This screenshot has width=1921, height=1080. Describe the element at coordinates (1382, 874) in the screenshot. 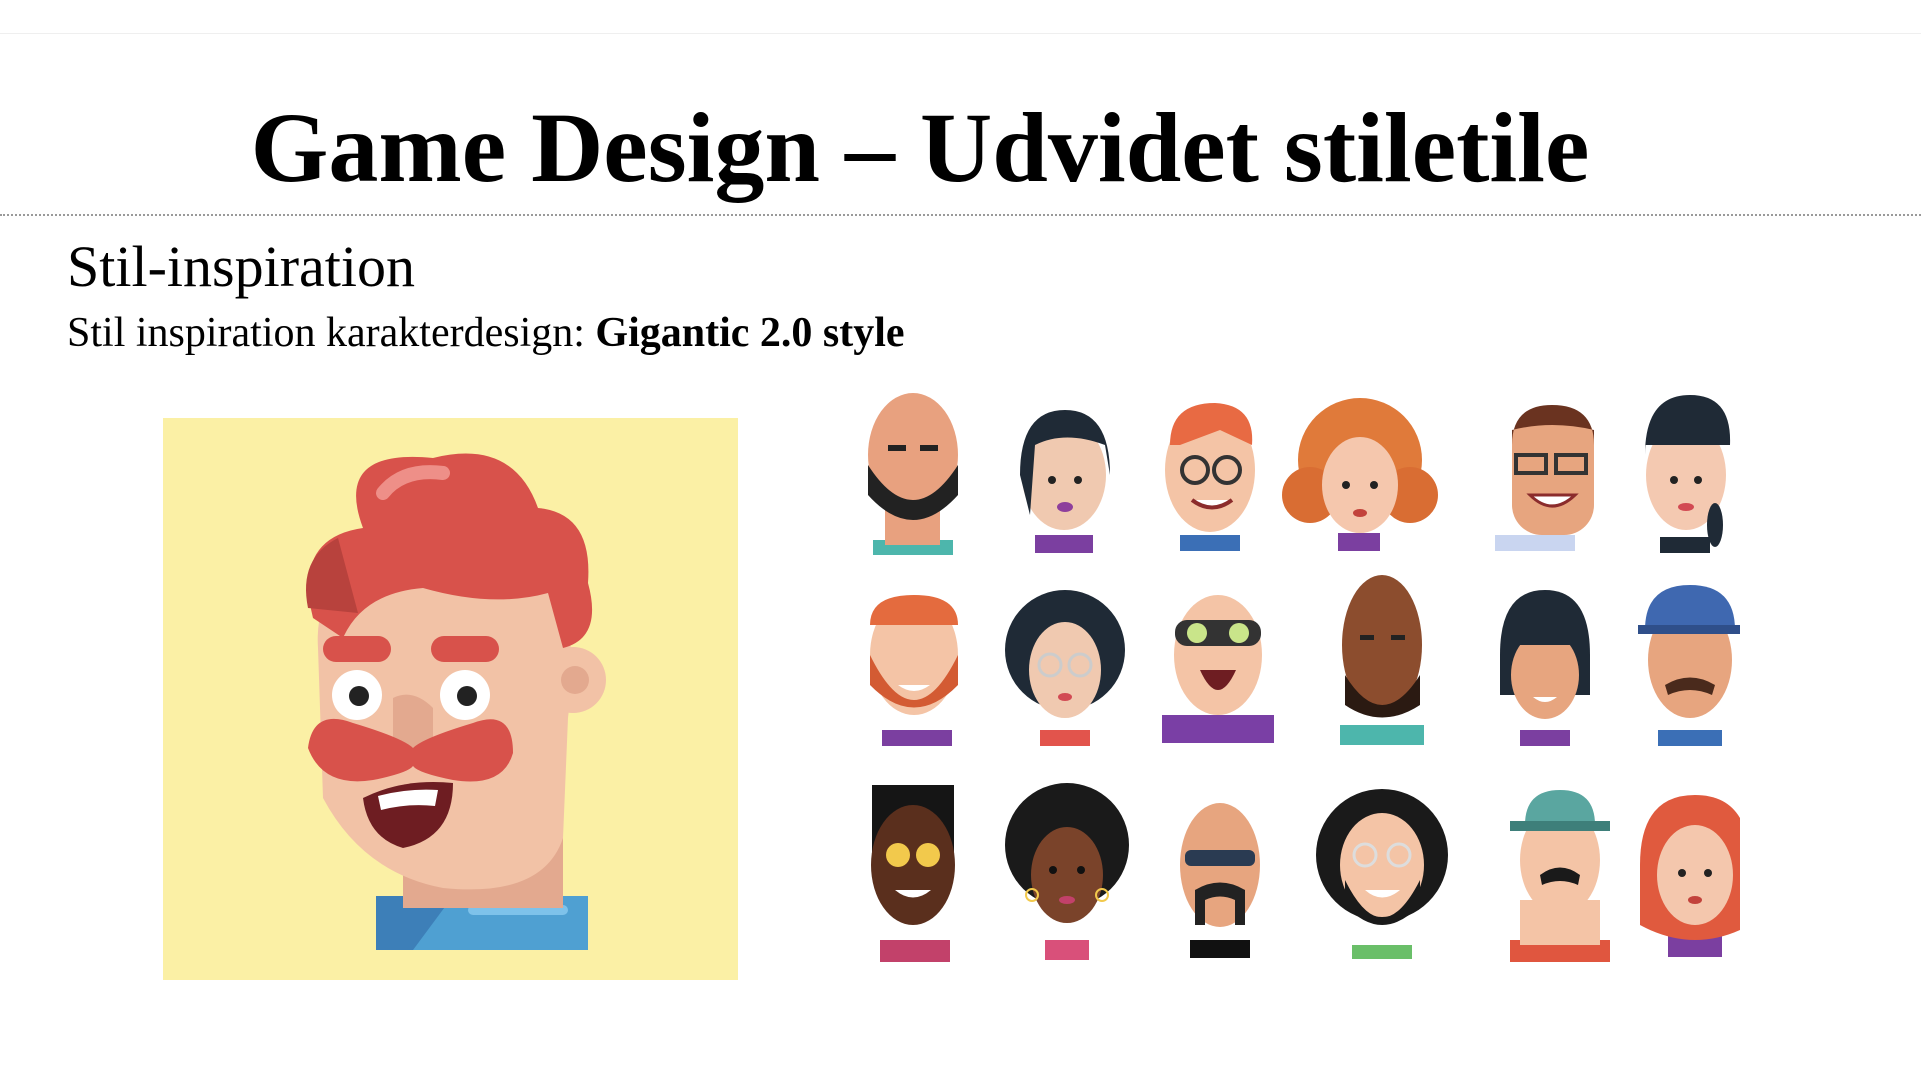

I see `avatar-spiky-hair-bearded-man` at that location.